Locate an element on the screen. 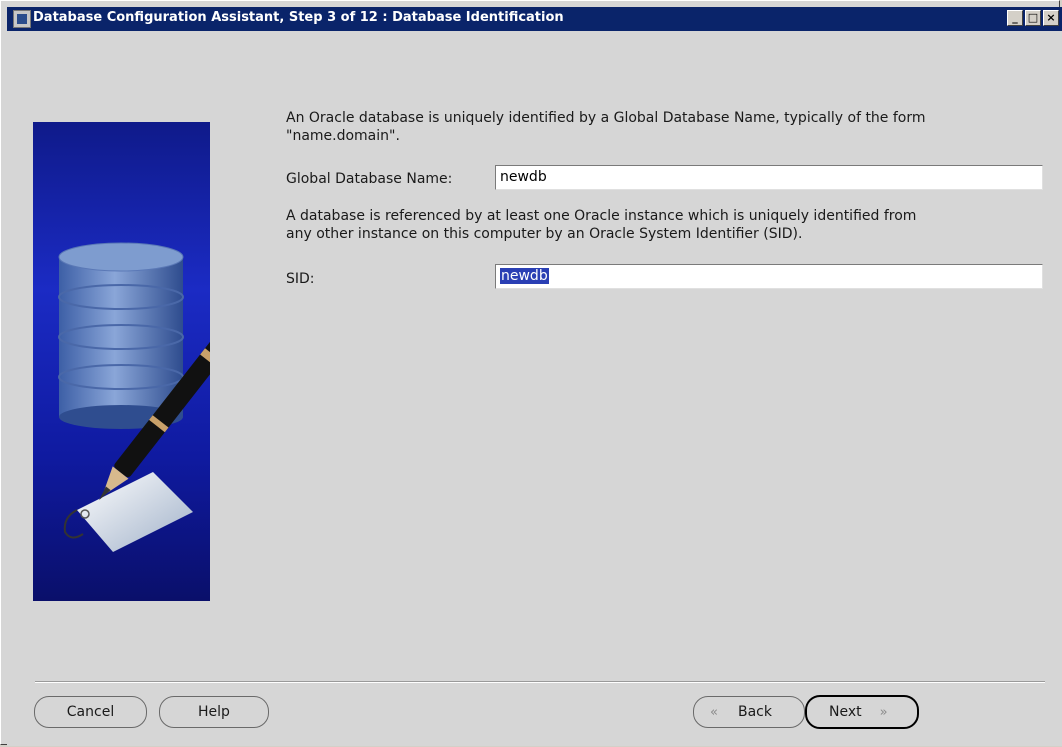 Image resolution: width=1062 pixels, height=747 pixels. database-illustration is located at coordinates (121, 361).